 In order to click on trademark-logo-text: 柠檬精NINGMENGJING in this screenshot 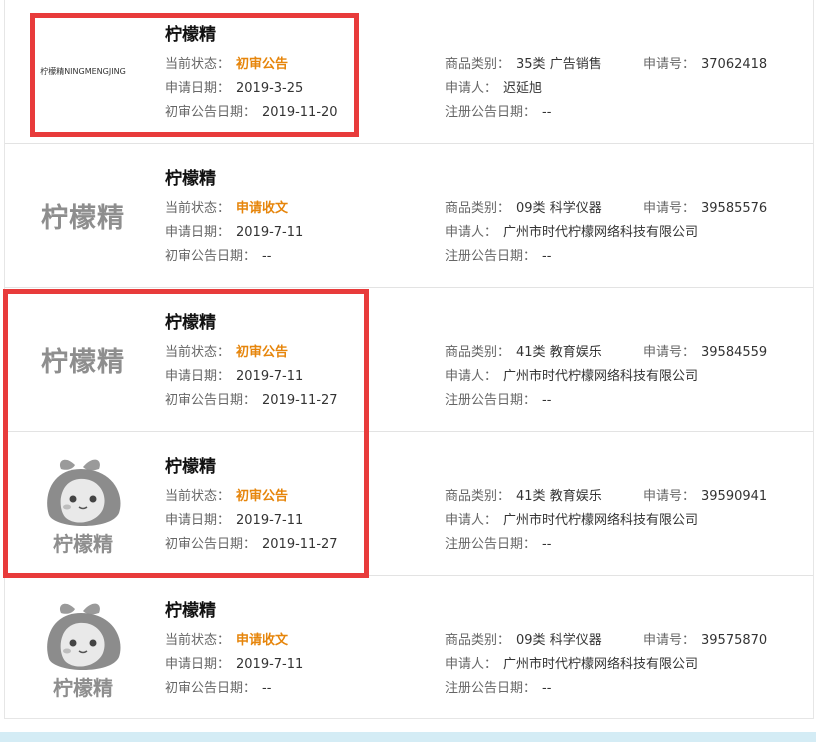, I will do `click(83, 71)`.